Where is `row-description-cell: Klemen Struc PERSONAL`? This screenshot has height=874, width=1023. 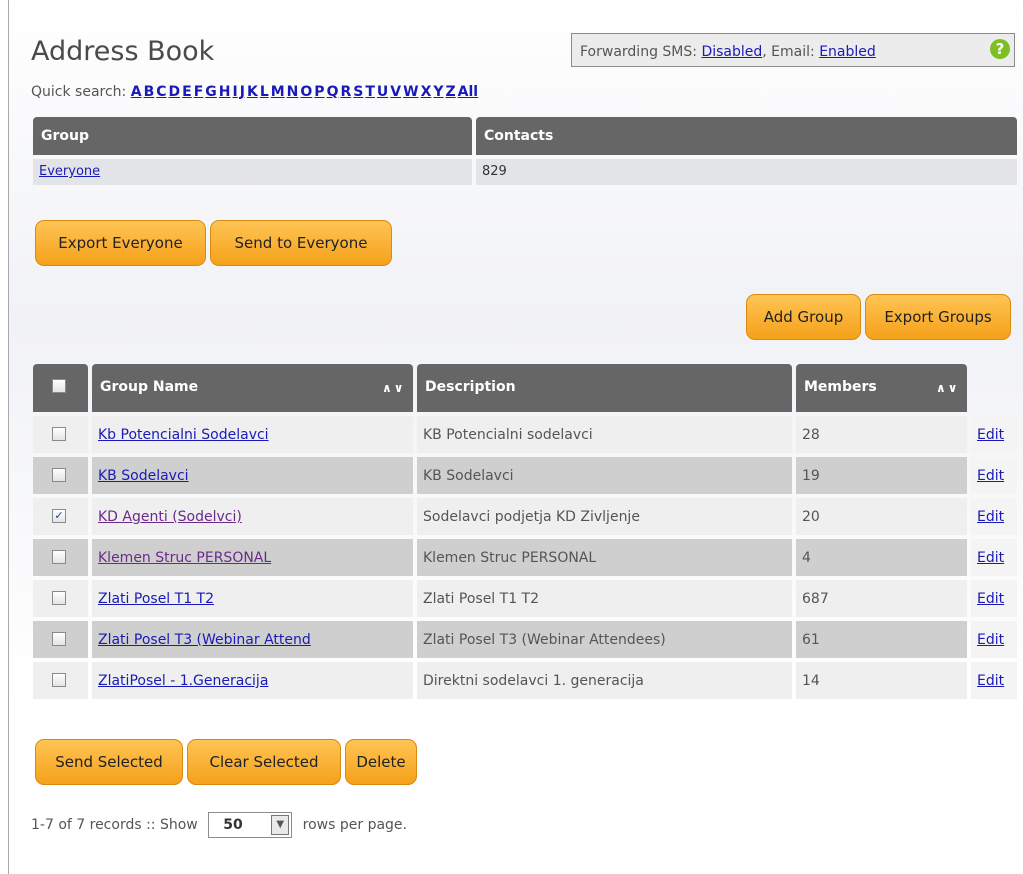 row-description-cell: Klemen Struc PERSONAL is located at coordinates (604, 557).